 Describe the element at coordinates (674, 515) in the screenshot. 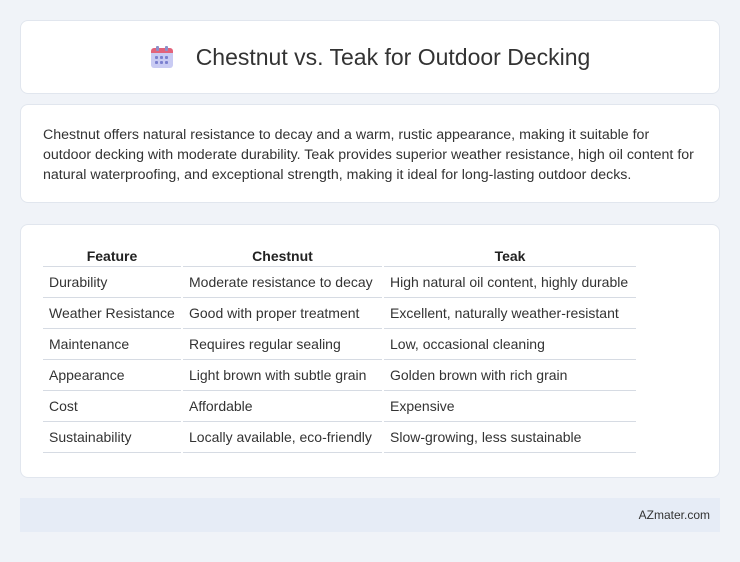

I see `footer-brand: AZmater.com` at that location.